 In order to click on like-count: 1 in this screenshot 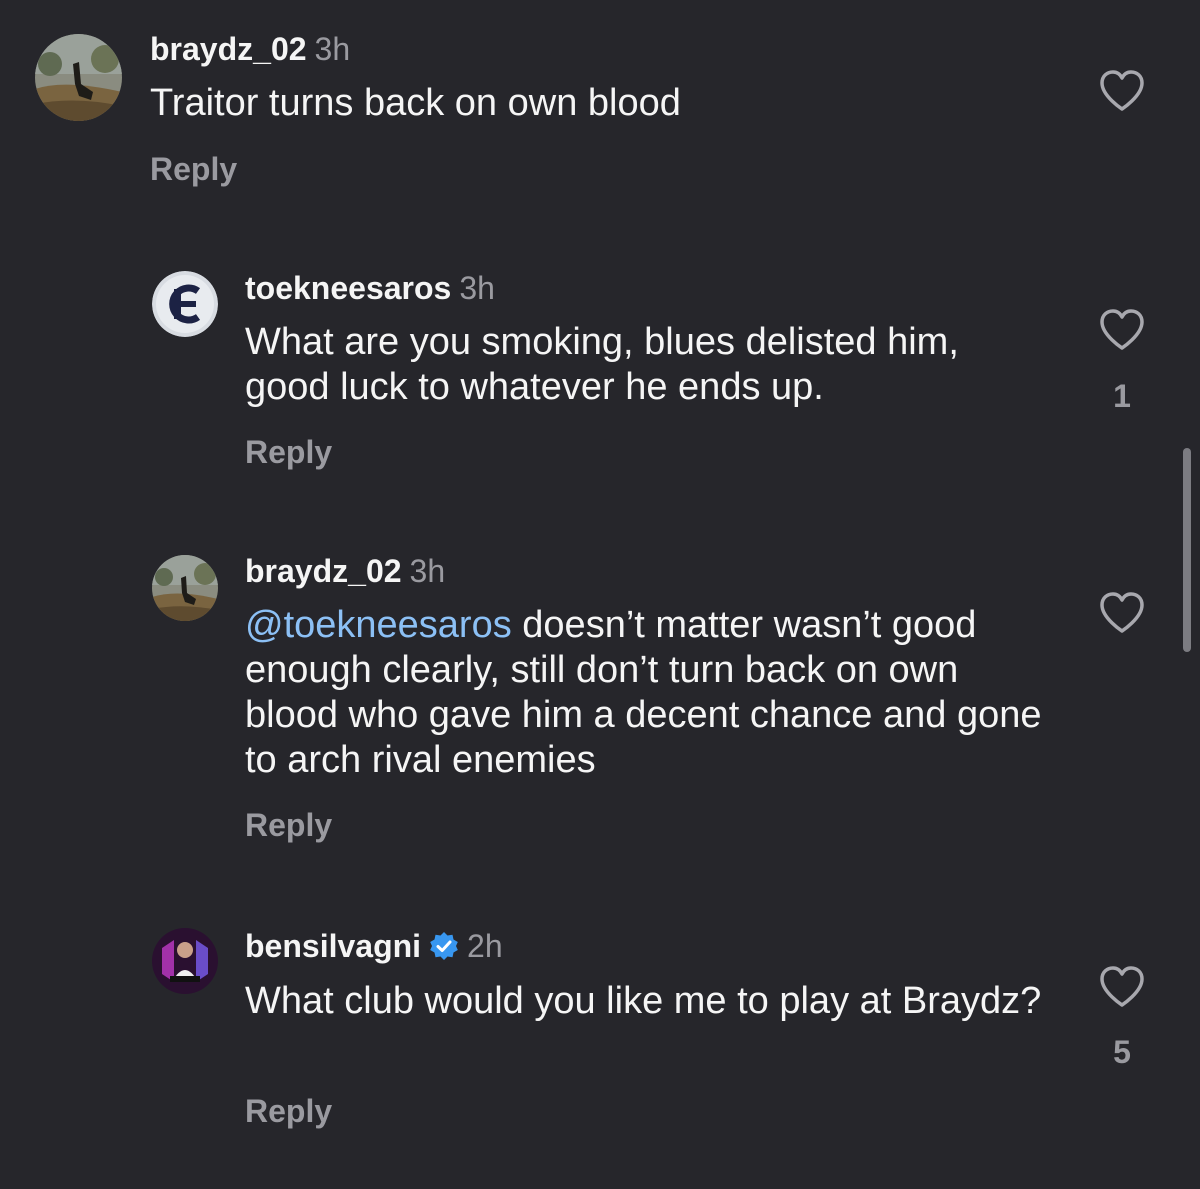, I will do `click(1122, 396)`.